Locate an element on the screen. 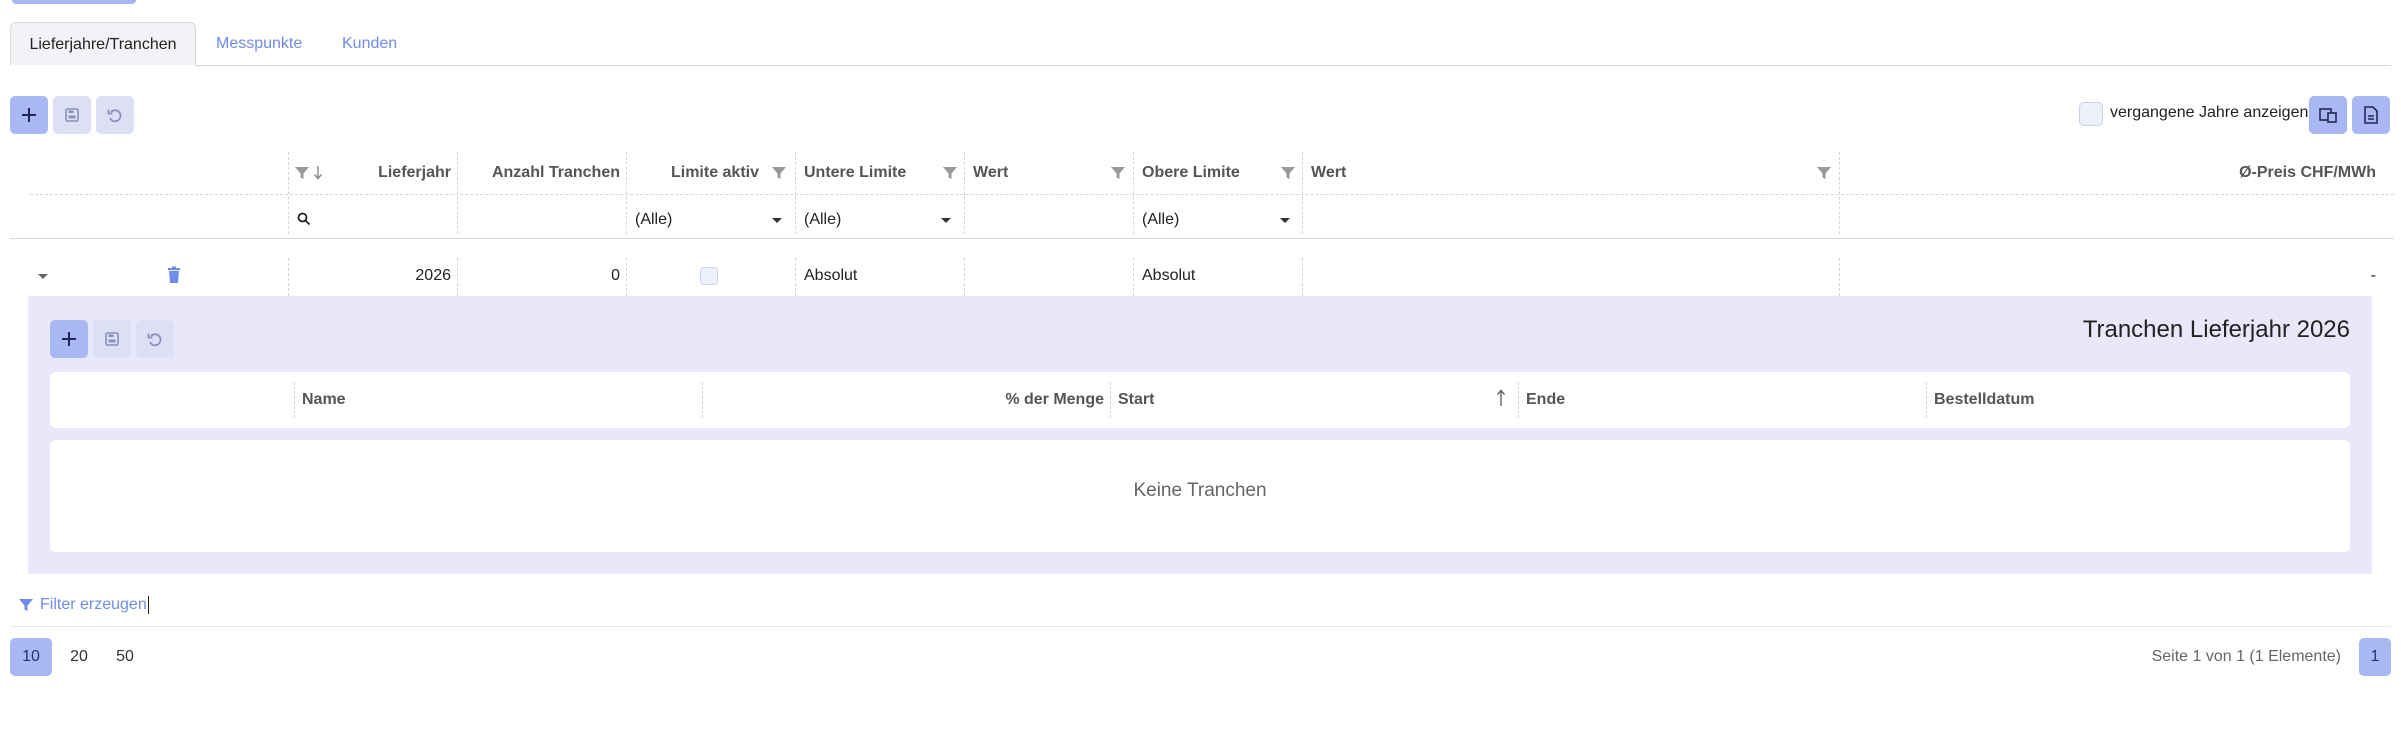  tab-messpunkte: Messpunkte is located at coordinates (259, 44).